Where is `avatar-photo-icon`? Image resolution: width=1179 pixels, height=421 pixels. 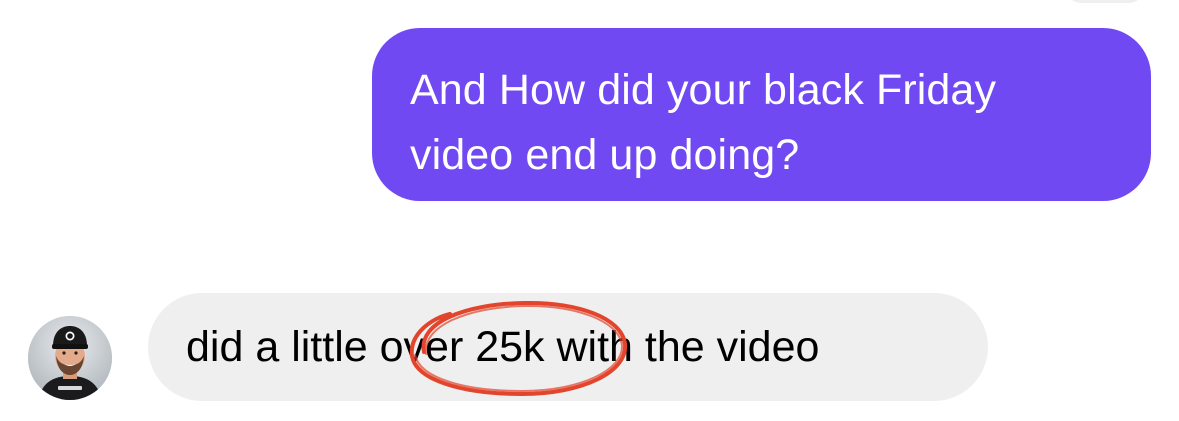
avatar-photo-icon is located at coordinates (70, 358).